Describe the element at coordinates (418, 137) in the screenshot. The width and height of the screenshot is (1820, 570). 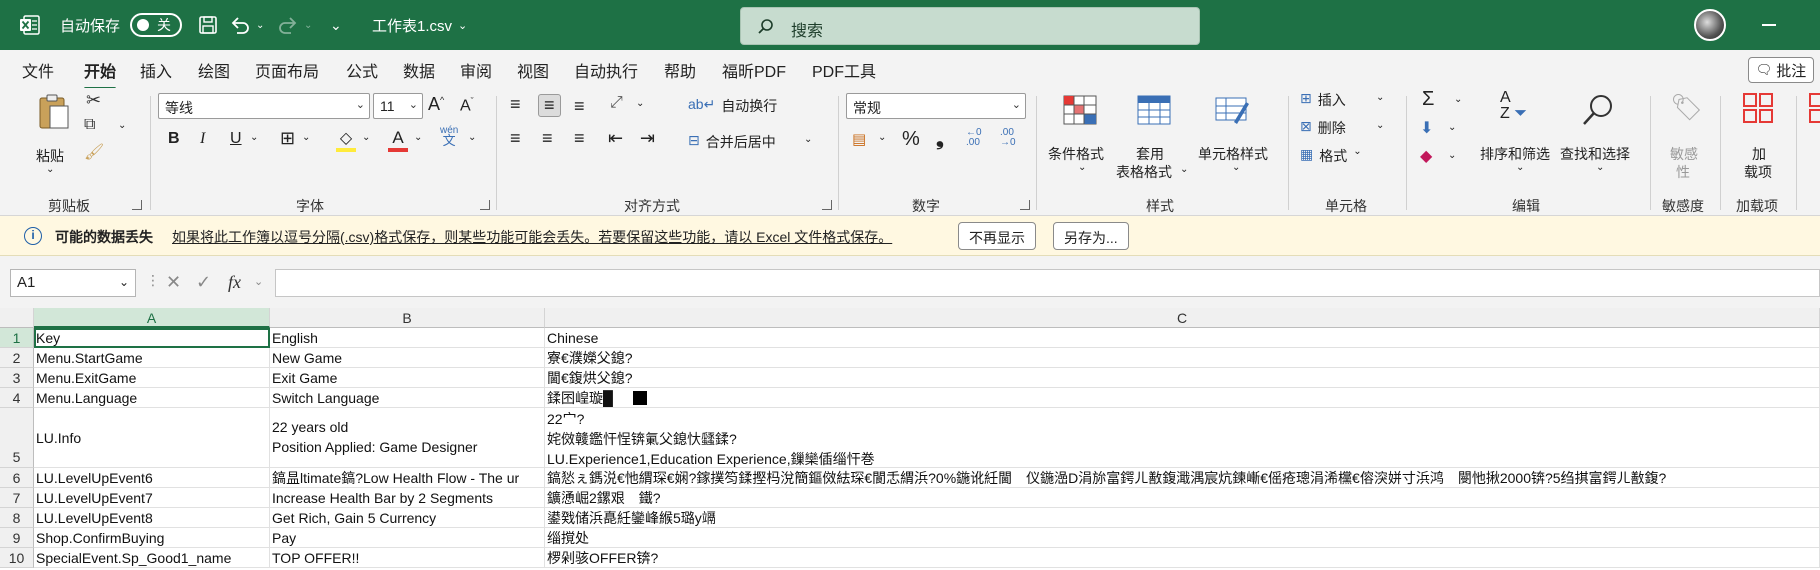
I see `font-color-dropdown-icon: ⌄` at that location.